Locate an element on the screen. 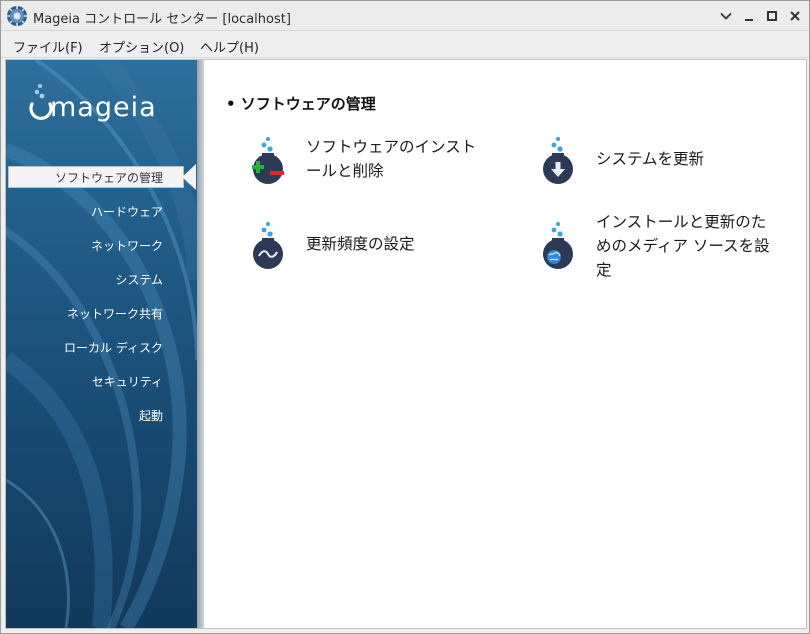 Image resolution: width=810 pixels, height=634 pixels. close-icon is located at coordinates (795, 16).